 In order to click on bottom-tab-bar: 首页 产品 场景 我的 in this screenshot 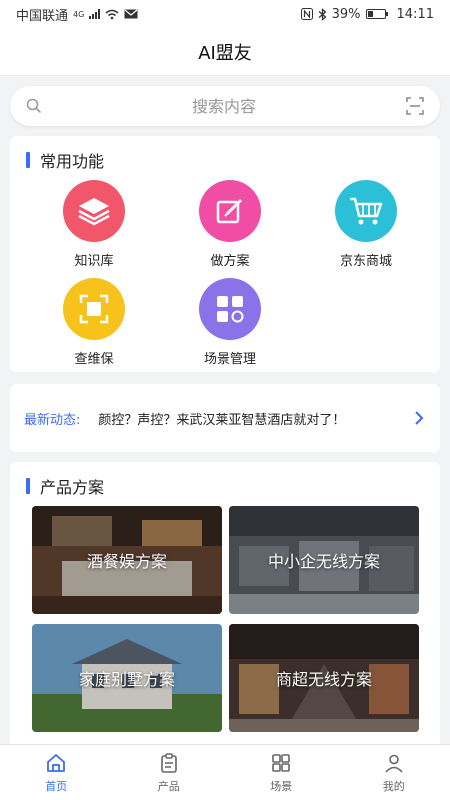, I will do `click(225, 772)`.